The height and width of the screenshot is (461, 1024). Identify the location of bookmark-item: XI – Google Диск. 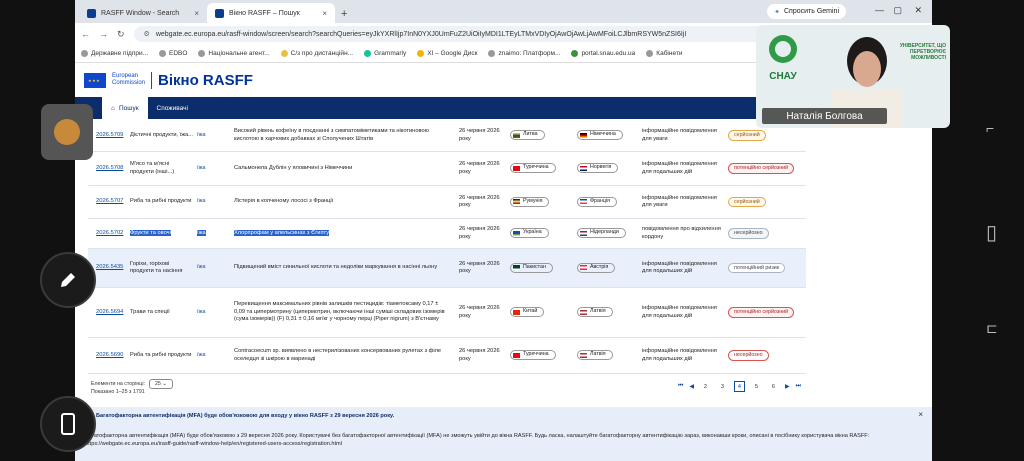
(447, 53).